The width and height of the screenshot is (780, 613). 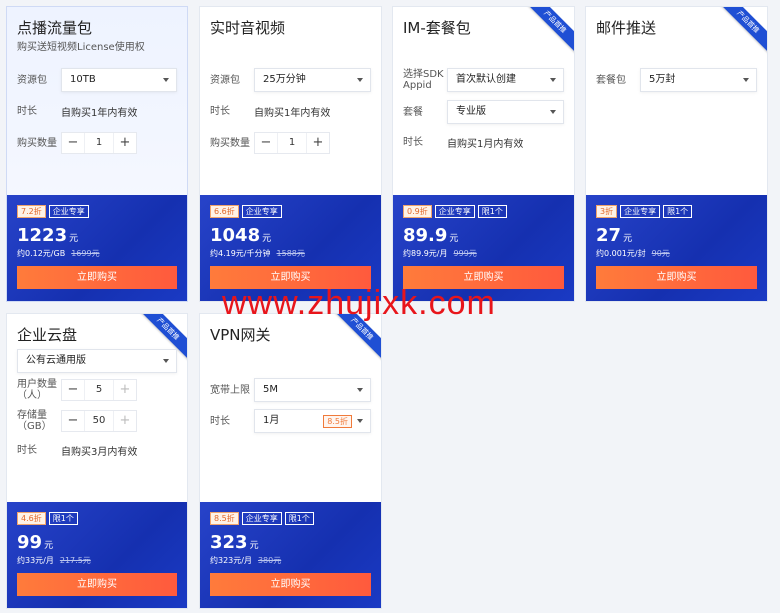 I want to click on storage-value: 50, so click(x=99, y=421).